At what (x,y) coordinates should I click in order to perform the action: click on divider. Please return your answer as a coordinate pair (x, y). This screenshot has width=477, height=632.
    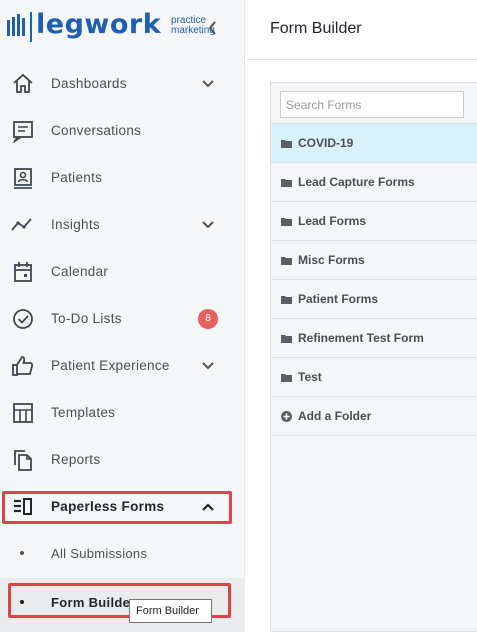
    Looking at the image, I should click on (374, 435).